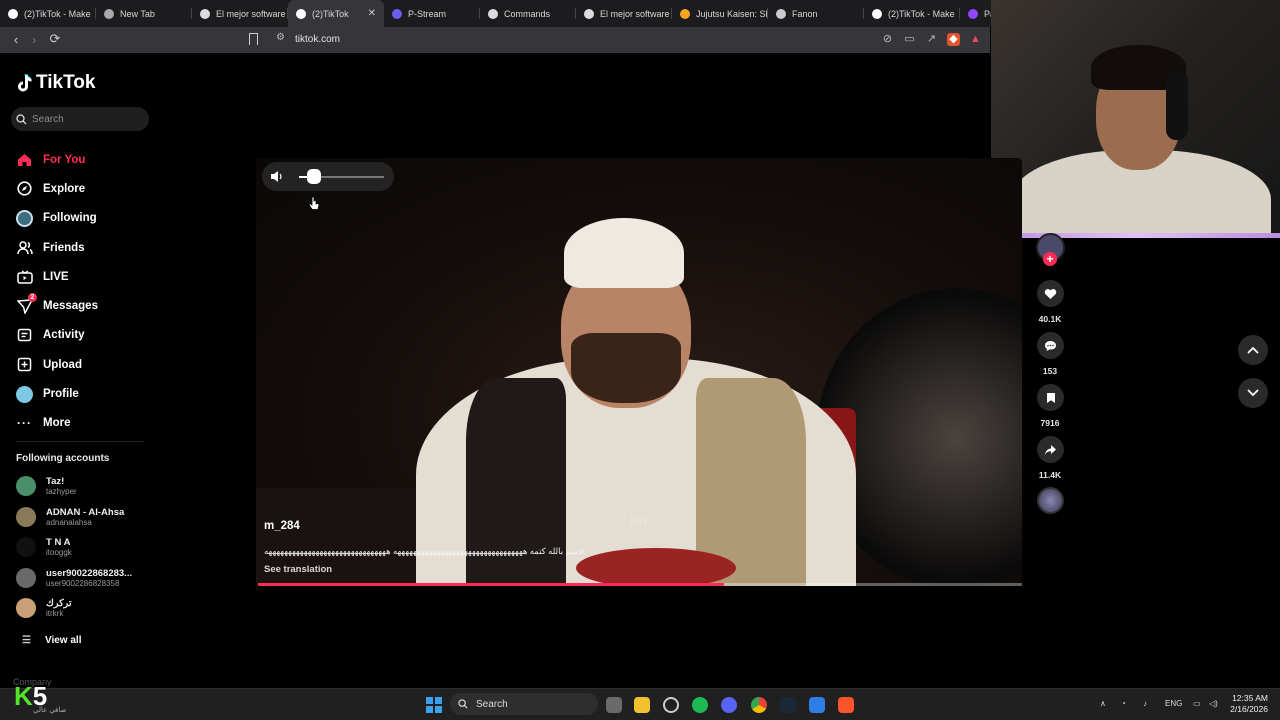 Image resolution: width=1280 pixels, height=720 pixels. I want to click on share-button, so click(1050, 449).